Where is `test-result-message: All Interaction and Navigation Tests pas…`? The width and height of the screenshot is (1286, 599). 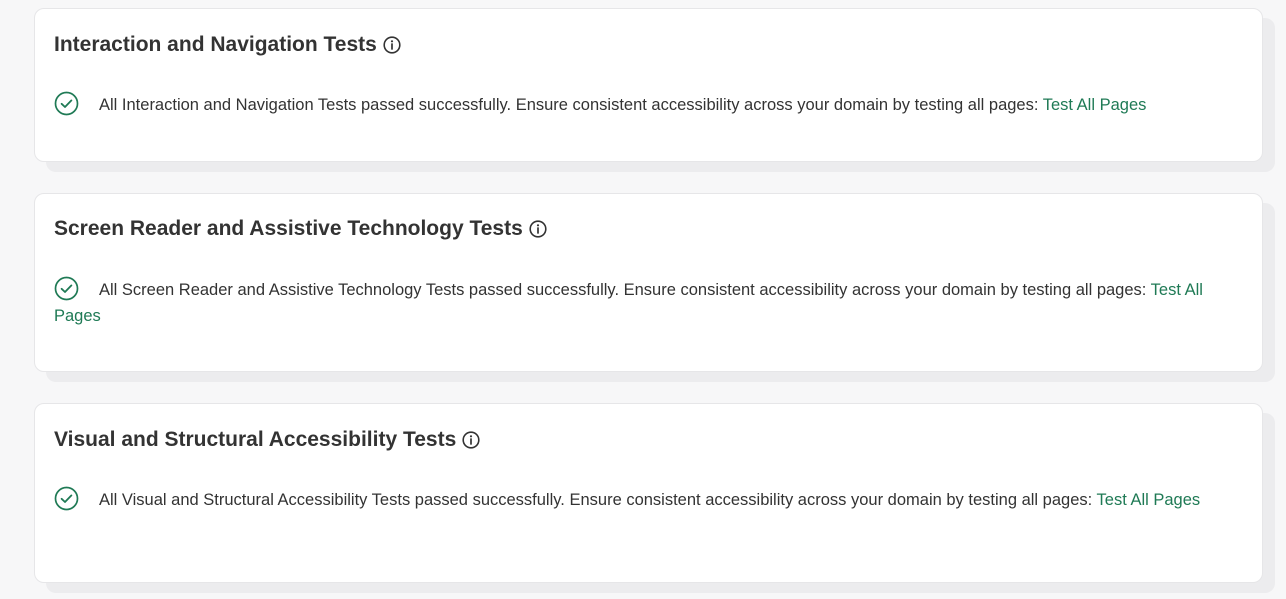 test-result-message: All Interaction and Navigation Tests pas… is located at coordinates (648, 104).